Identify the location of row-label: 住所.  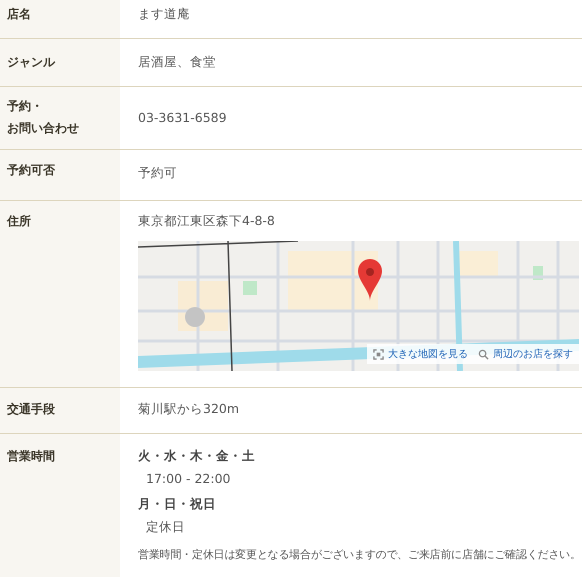
(19, 221).